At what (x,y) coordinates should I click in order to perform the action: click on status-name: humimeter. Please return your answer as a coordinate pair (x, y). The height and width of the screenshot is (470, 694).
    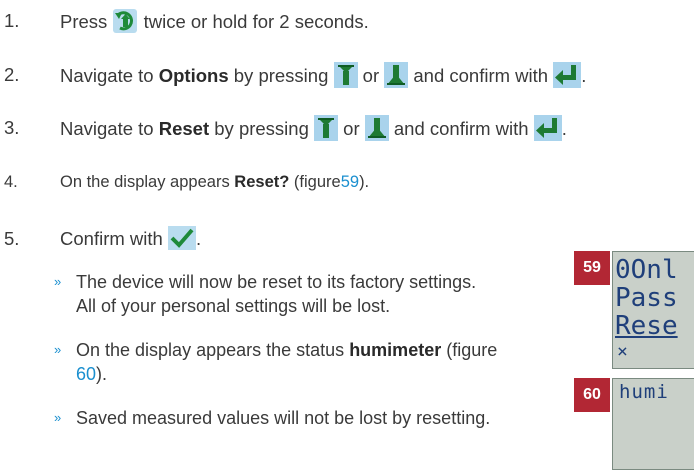
    Looking at the image, I should click on (395, 350).